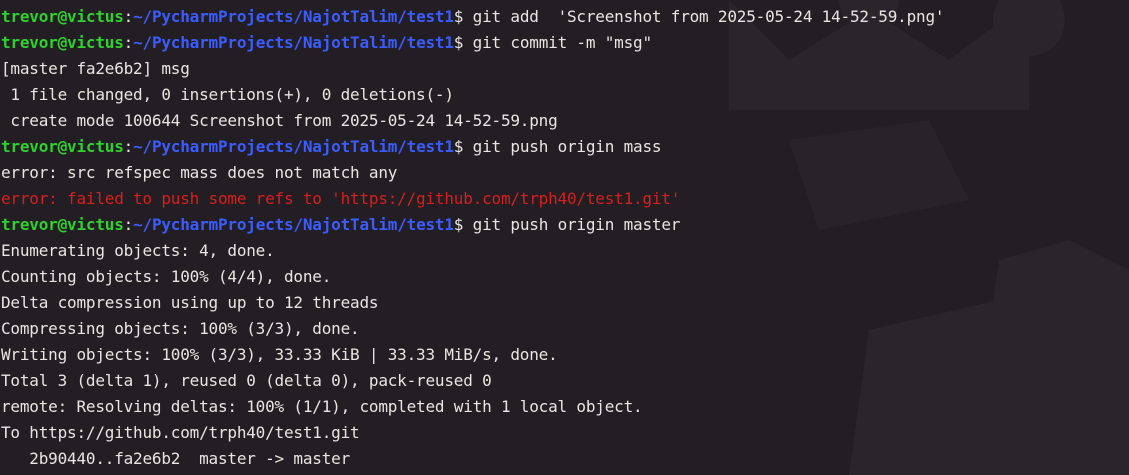 This screenshot has width=1129, height=475. Describe the element at coordinates (138, 250) in the screenshot. I see `output-line: Enumerating objects: 4, done.` at that location.